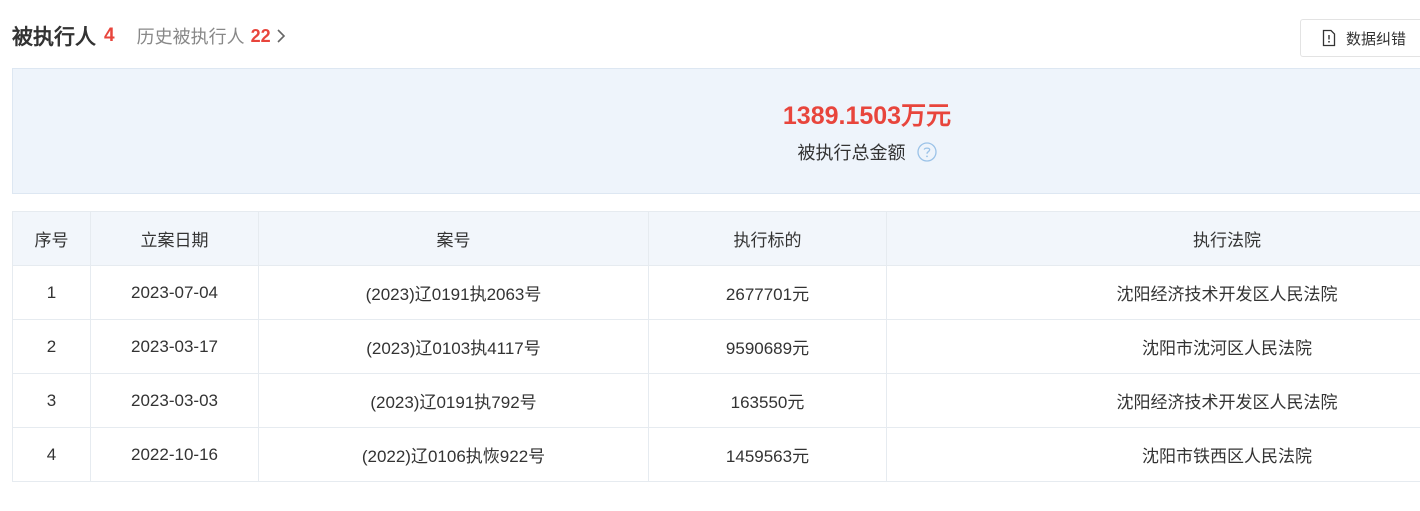 This screenshot has width=1420, height=511. What do you see at coordinates (174, 454) in the screenshot?
I see `row-filing-date: 2022-10-16` at bounding box center [174, 454].